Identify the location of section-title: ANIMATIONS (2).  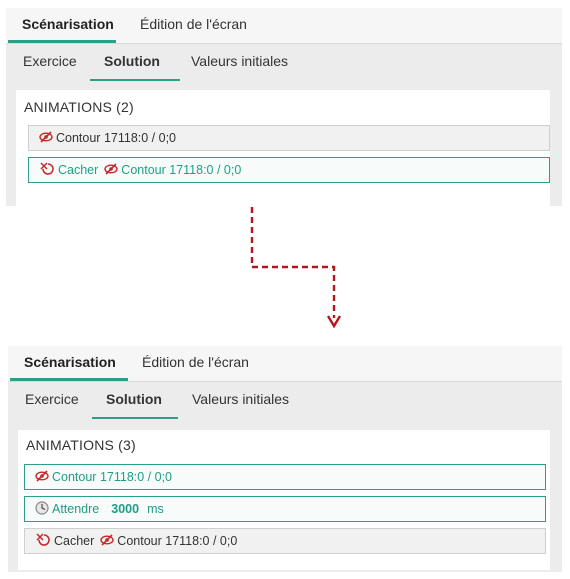
(79, 107).